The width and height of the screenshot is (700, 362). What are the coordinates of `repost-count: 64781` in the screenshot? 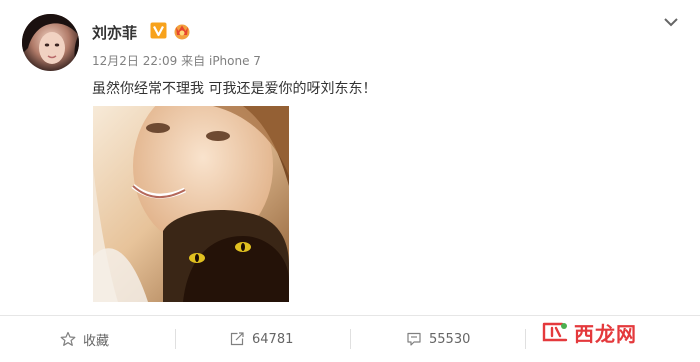 It's located at (273, 339).